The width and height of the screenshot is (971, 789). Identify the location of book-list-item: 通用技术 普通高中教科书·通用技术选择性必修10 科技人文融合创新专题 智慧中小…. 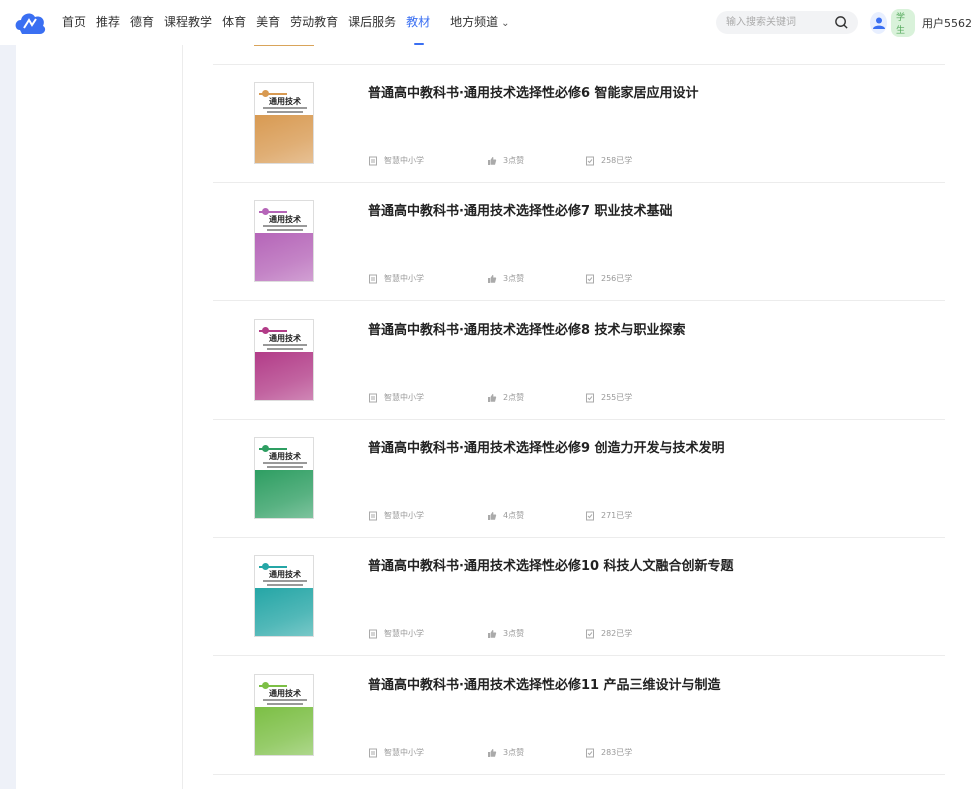
(579, 597).